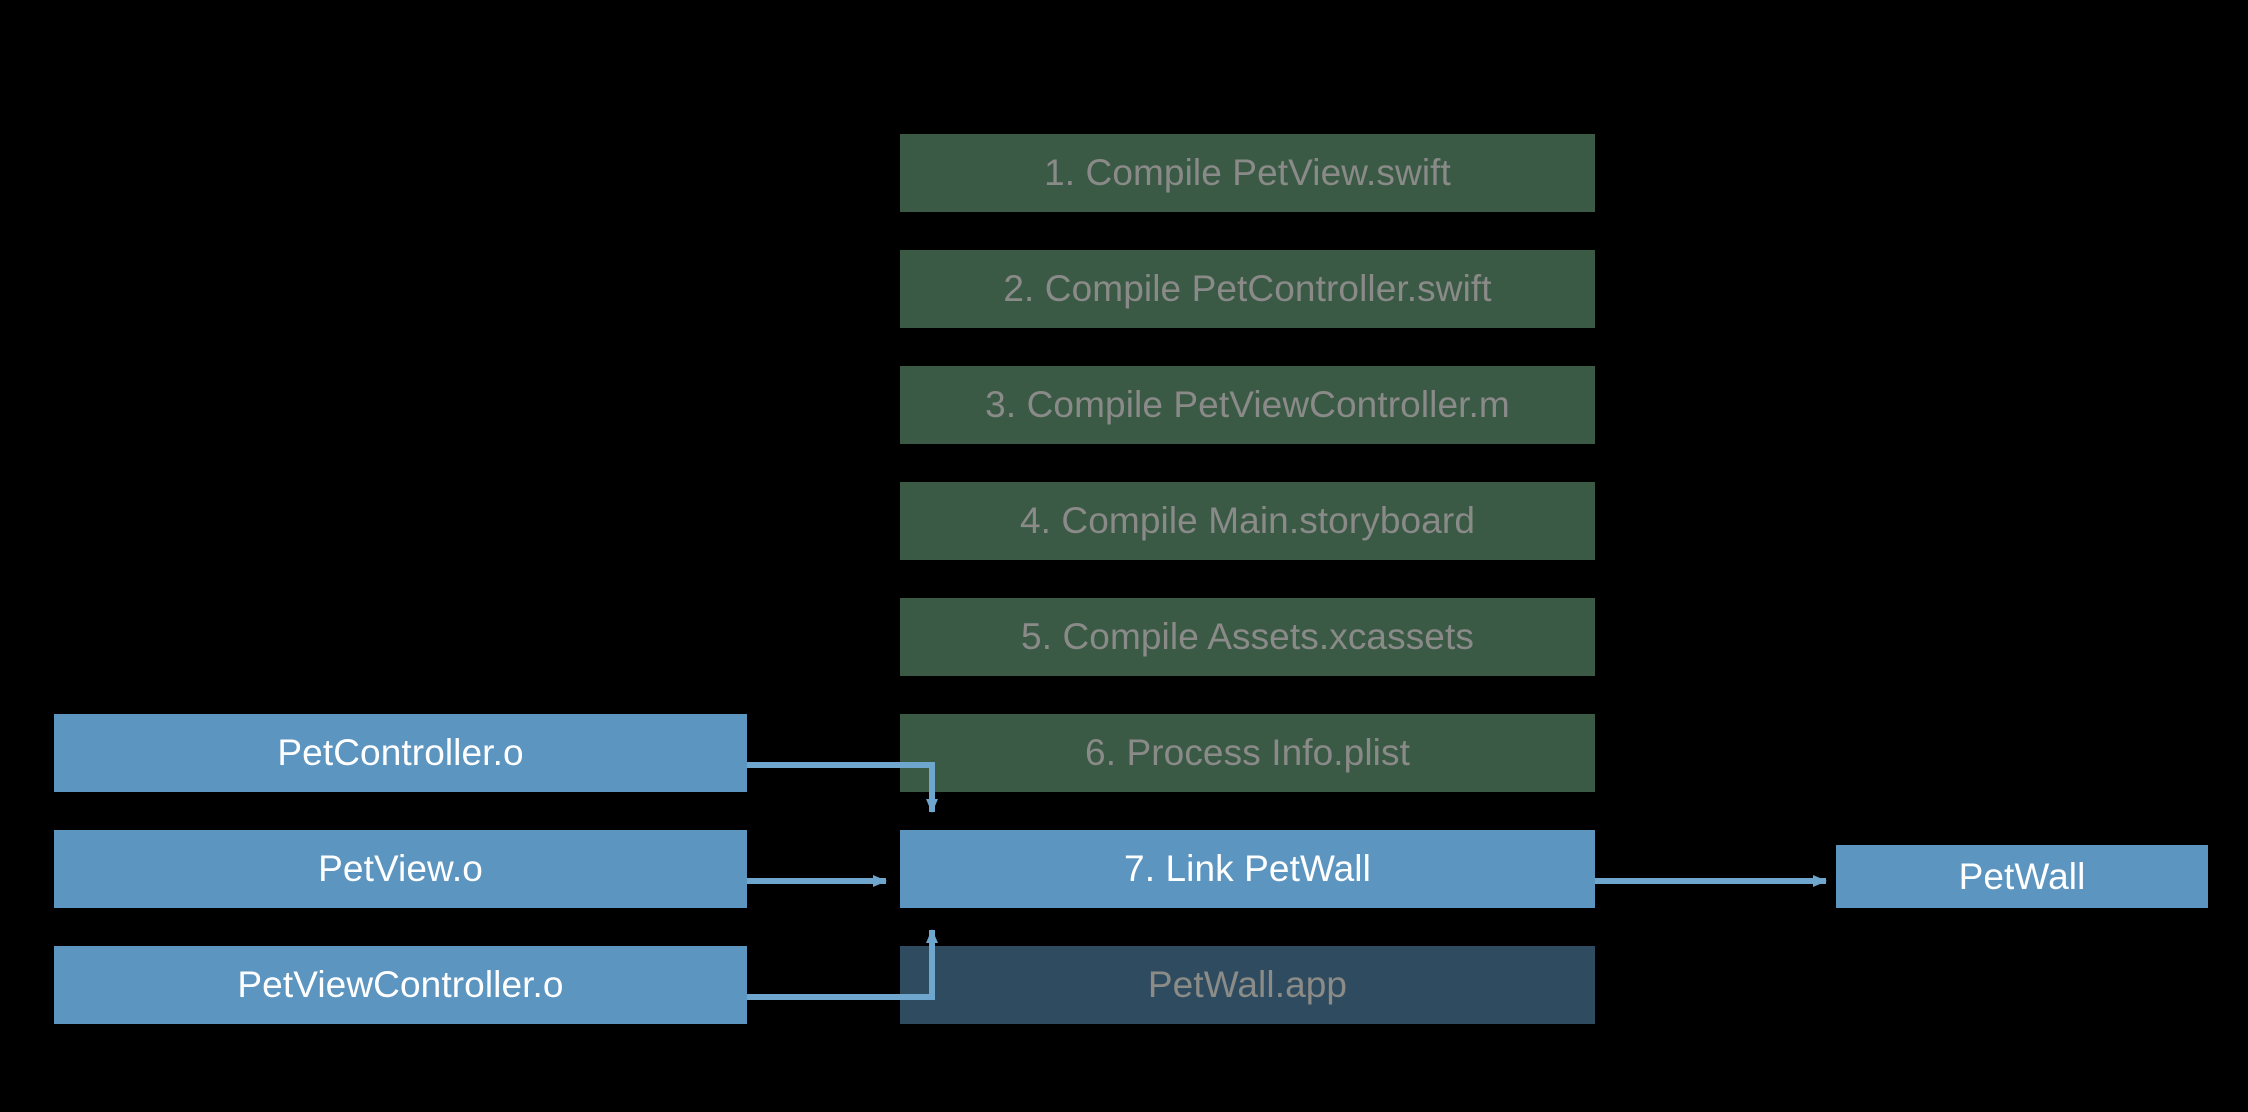 Image resolution: width=2248 pixels, height=1112 pixels. What do you see at coordinates (400, 869) in the screenshot?
I see `input-petview-o: PetView.o` at bounding box center [400, 869].